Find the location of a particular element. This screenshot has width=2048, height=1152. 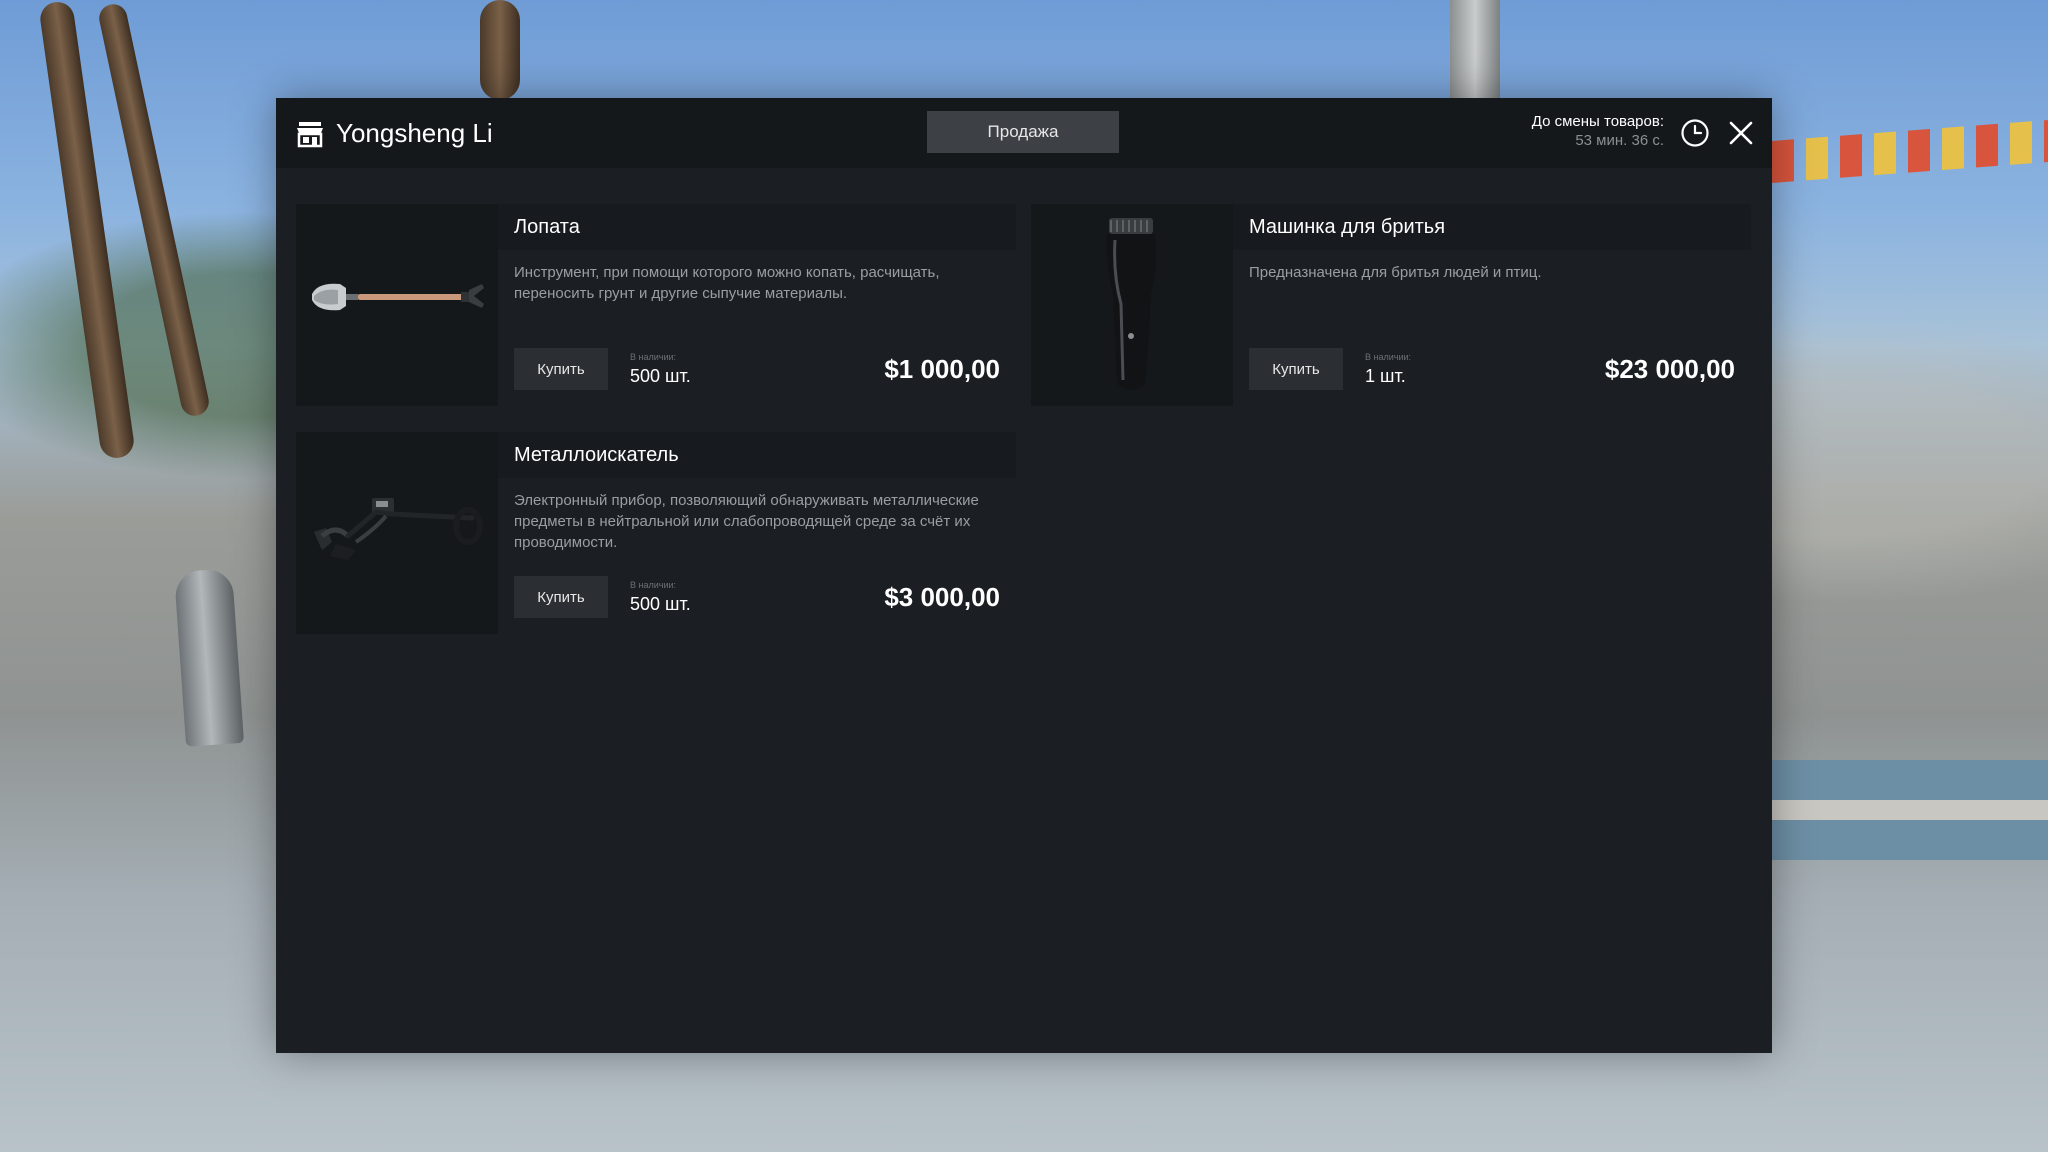

lamp-pole is located at coordinates (1475, 50).